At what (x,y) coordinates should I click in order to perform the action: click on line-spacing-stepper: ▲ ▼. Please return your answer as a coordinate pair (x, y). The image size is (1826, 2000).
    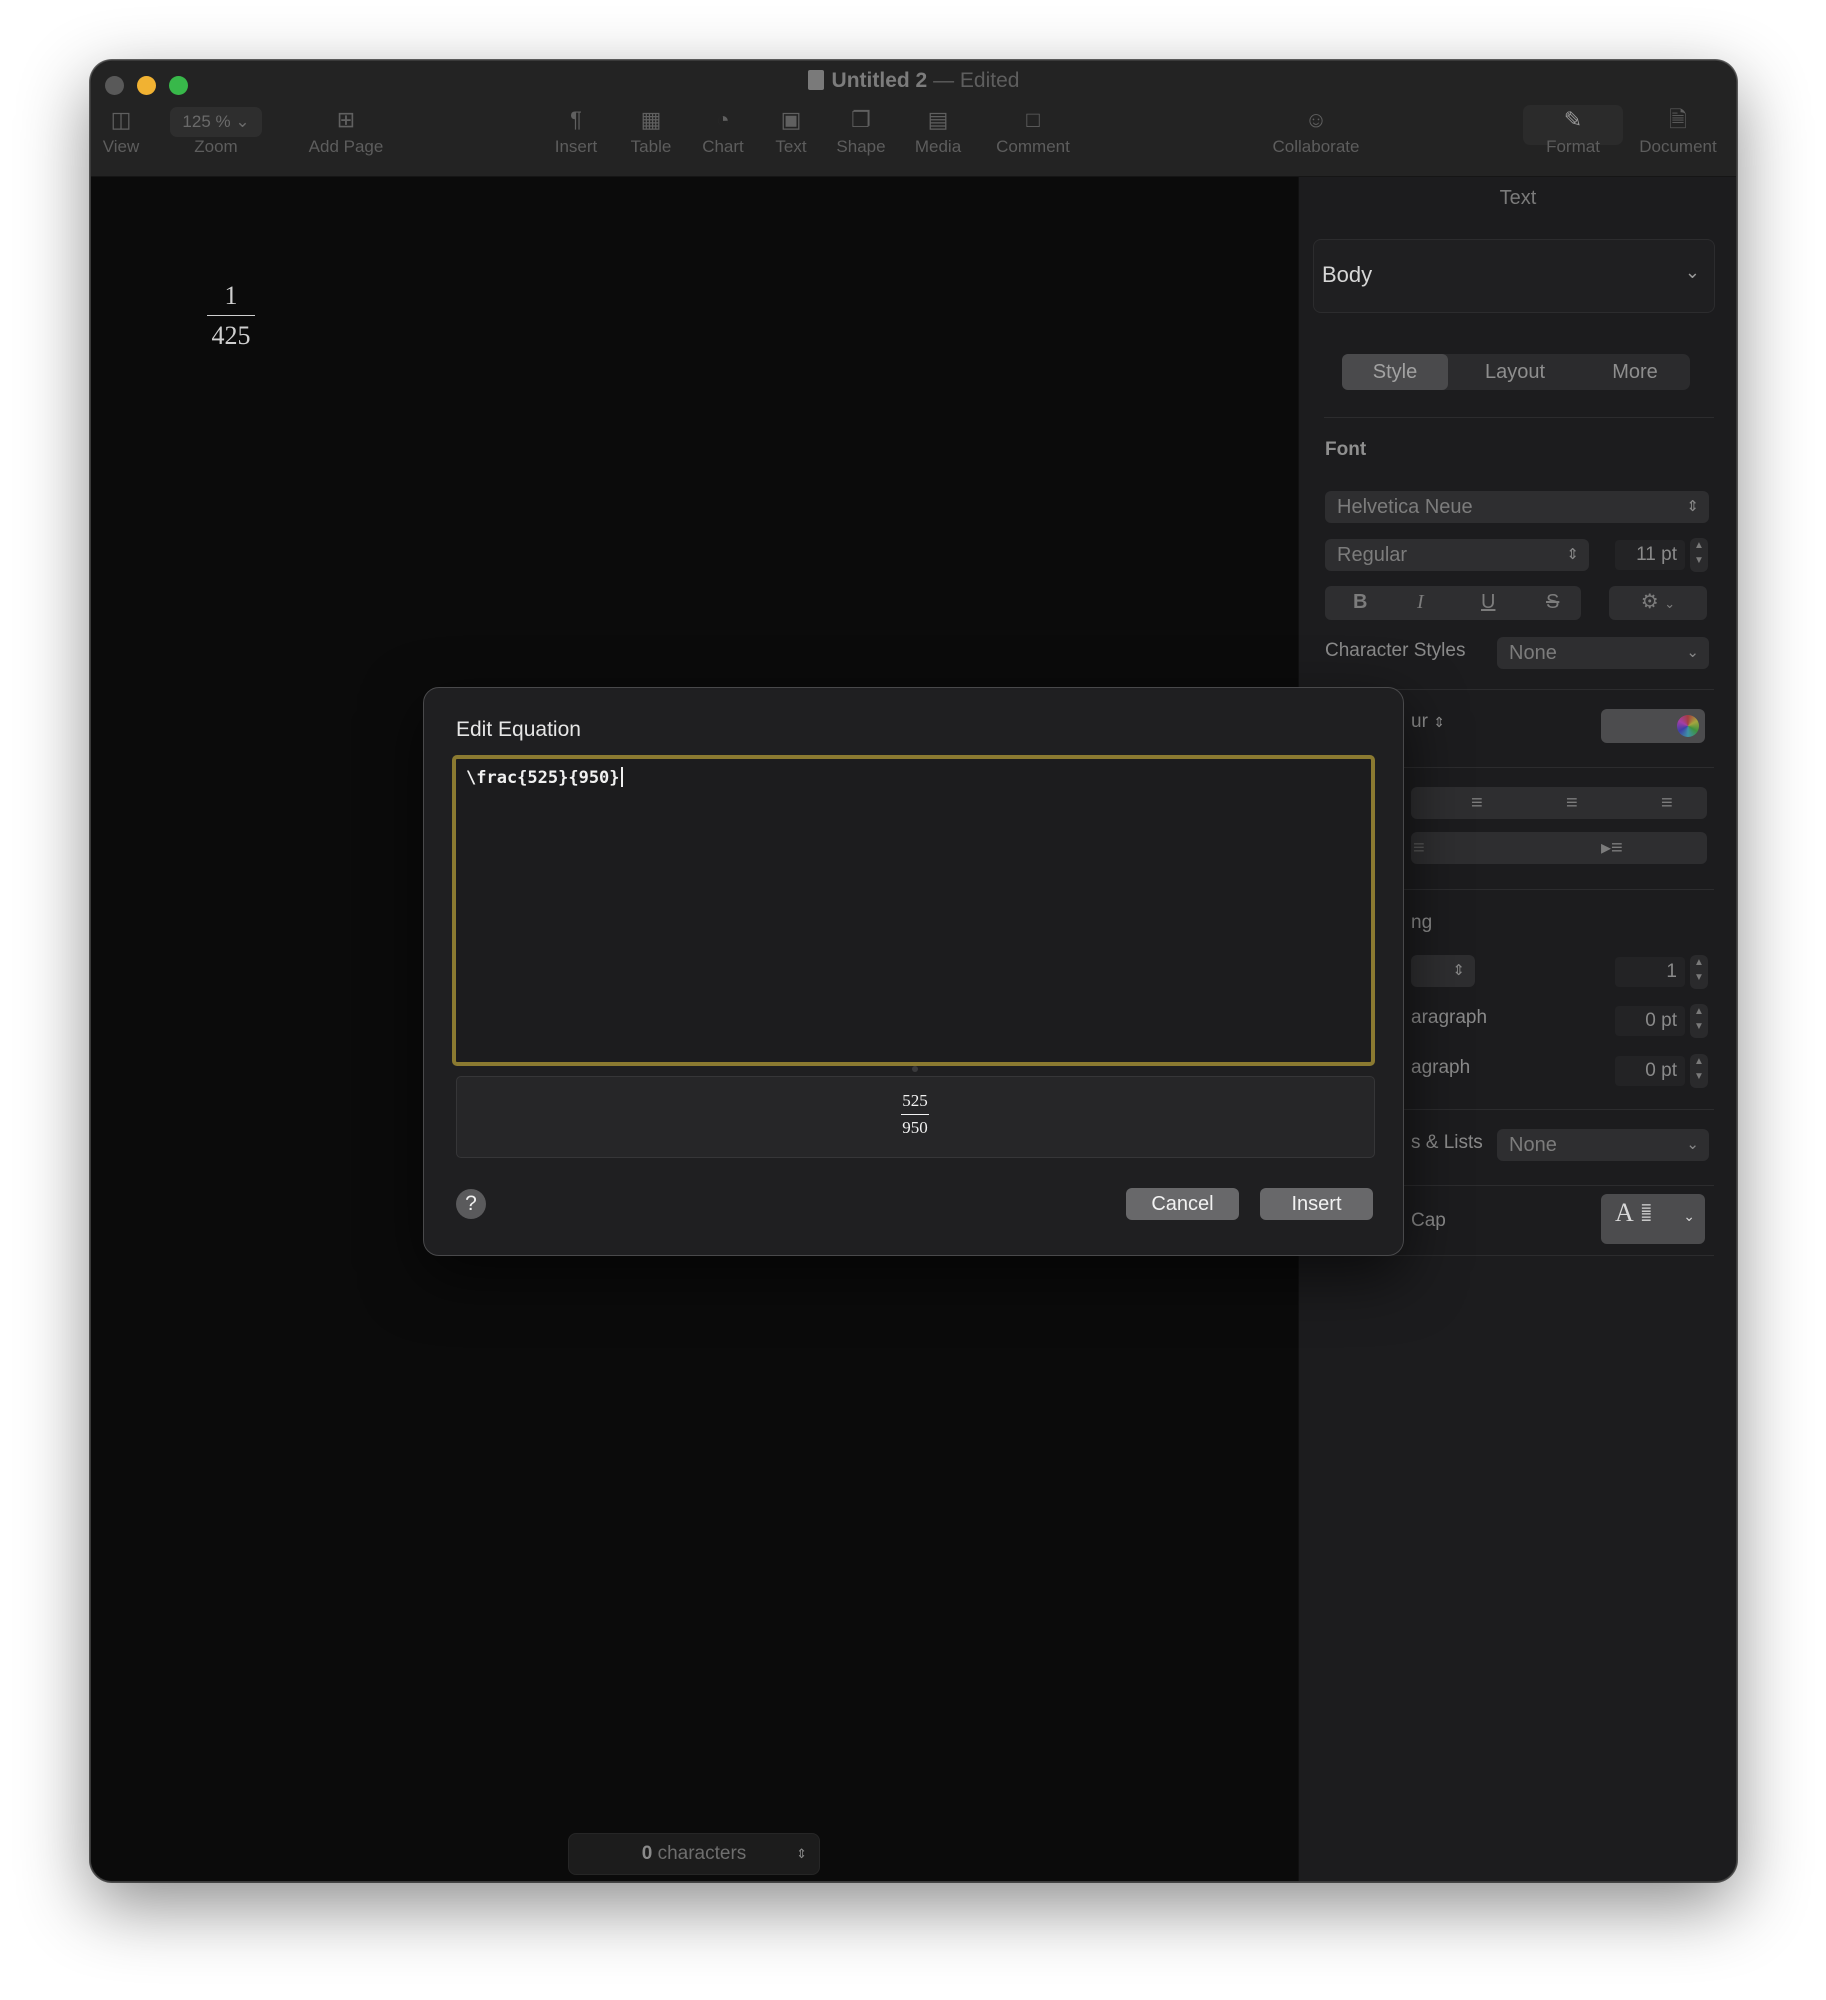
    Looking at the image, I should click on (1699, 972).